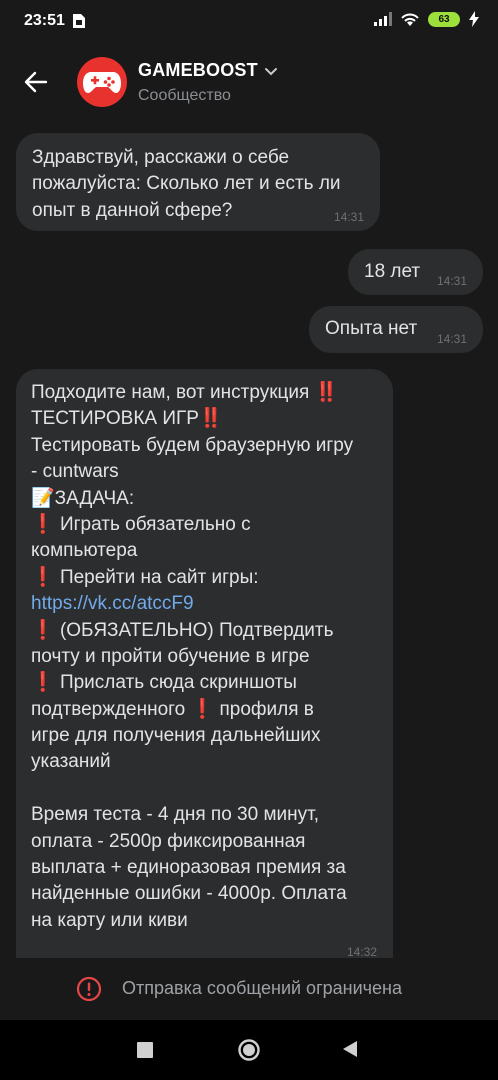  Describe the element at coordinates (89, 989) in the screenshot. I see `alert-circle-icon` at that location.